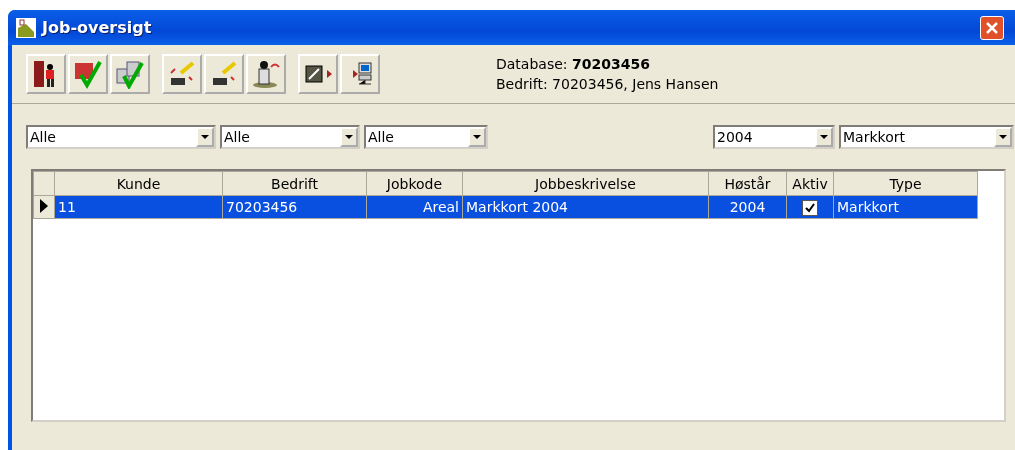 This screenshot has width=1015, height=450. What do you see at coordinates (138, 207) in the screenshot?
I see `table-cell: 11` at bounding box center [138, 207].